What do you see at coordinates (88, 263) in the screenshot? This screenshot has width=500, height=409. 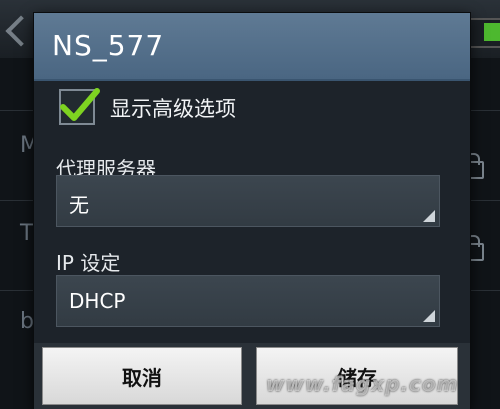 I see `ip-settings-label: IP 设定` at bounding box center [88, 263].